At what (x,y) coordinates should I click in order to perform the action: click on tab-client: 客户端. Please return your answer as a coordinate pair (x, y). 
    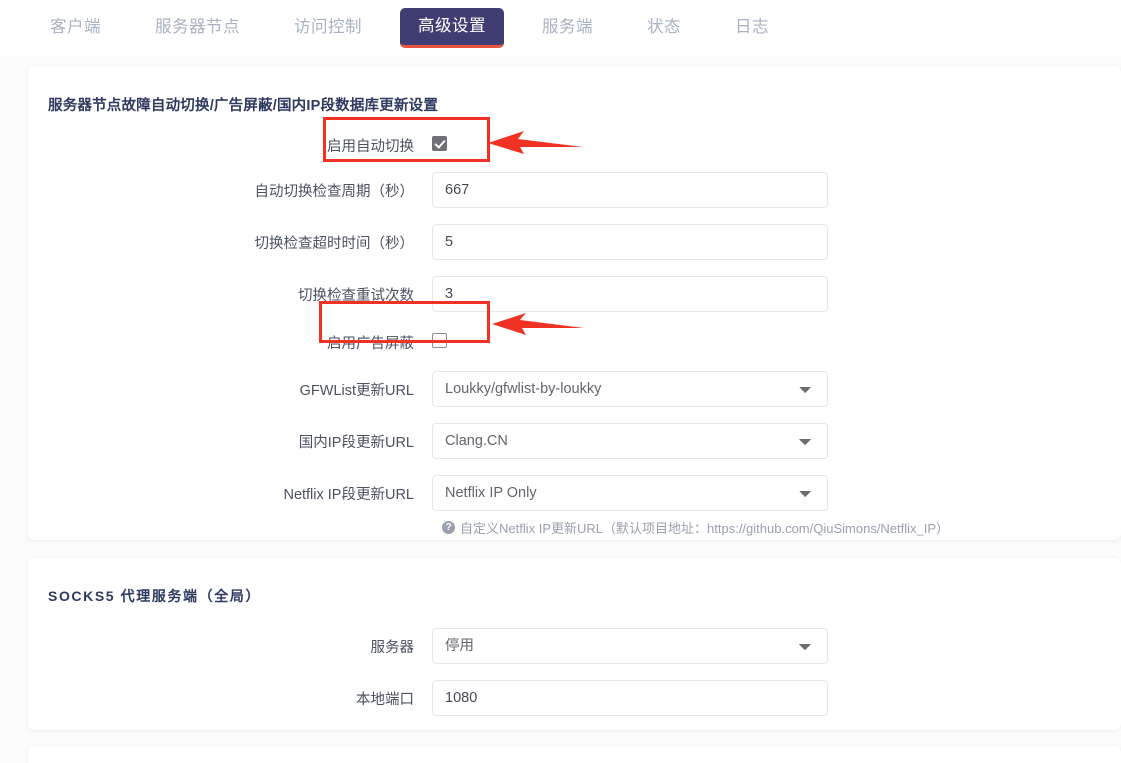
    Looking at the image, I should click on (75, 28).